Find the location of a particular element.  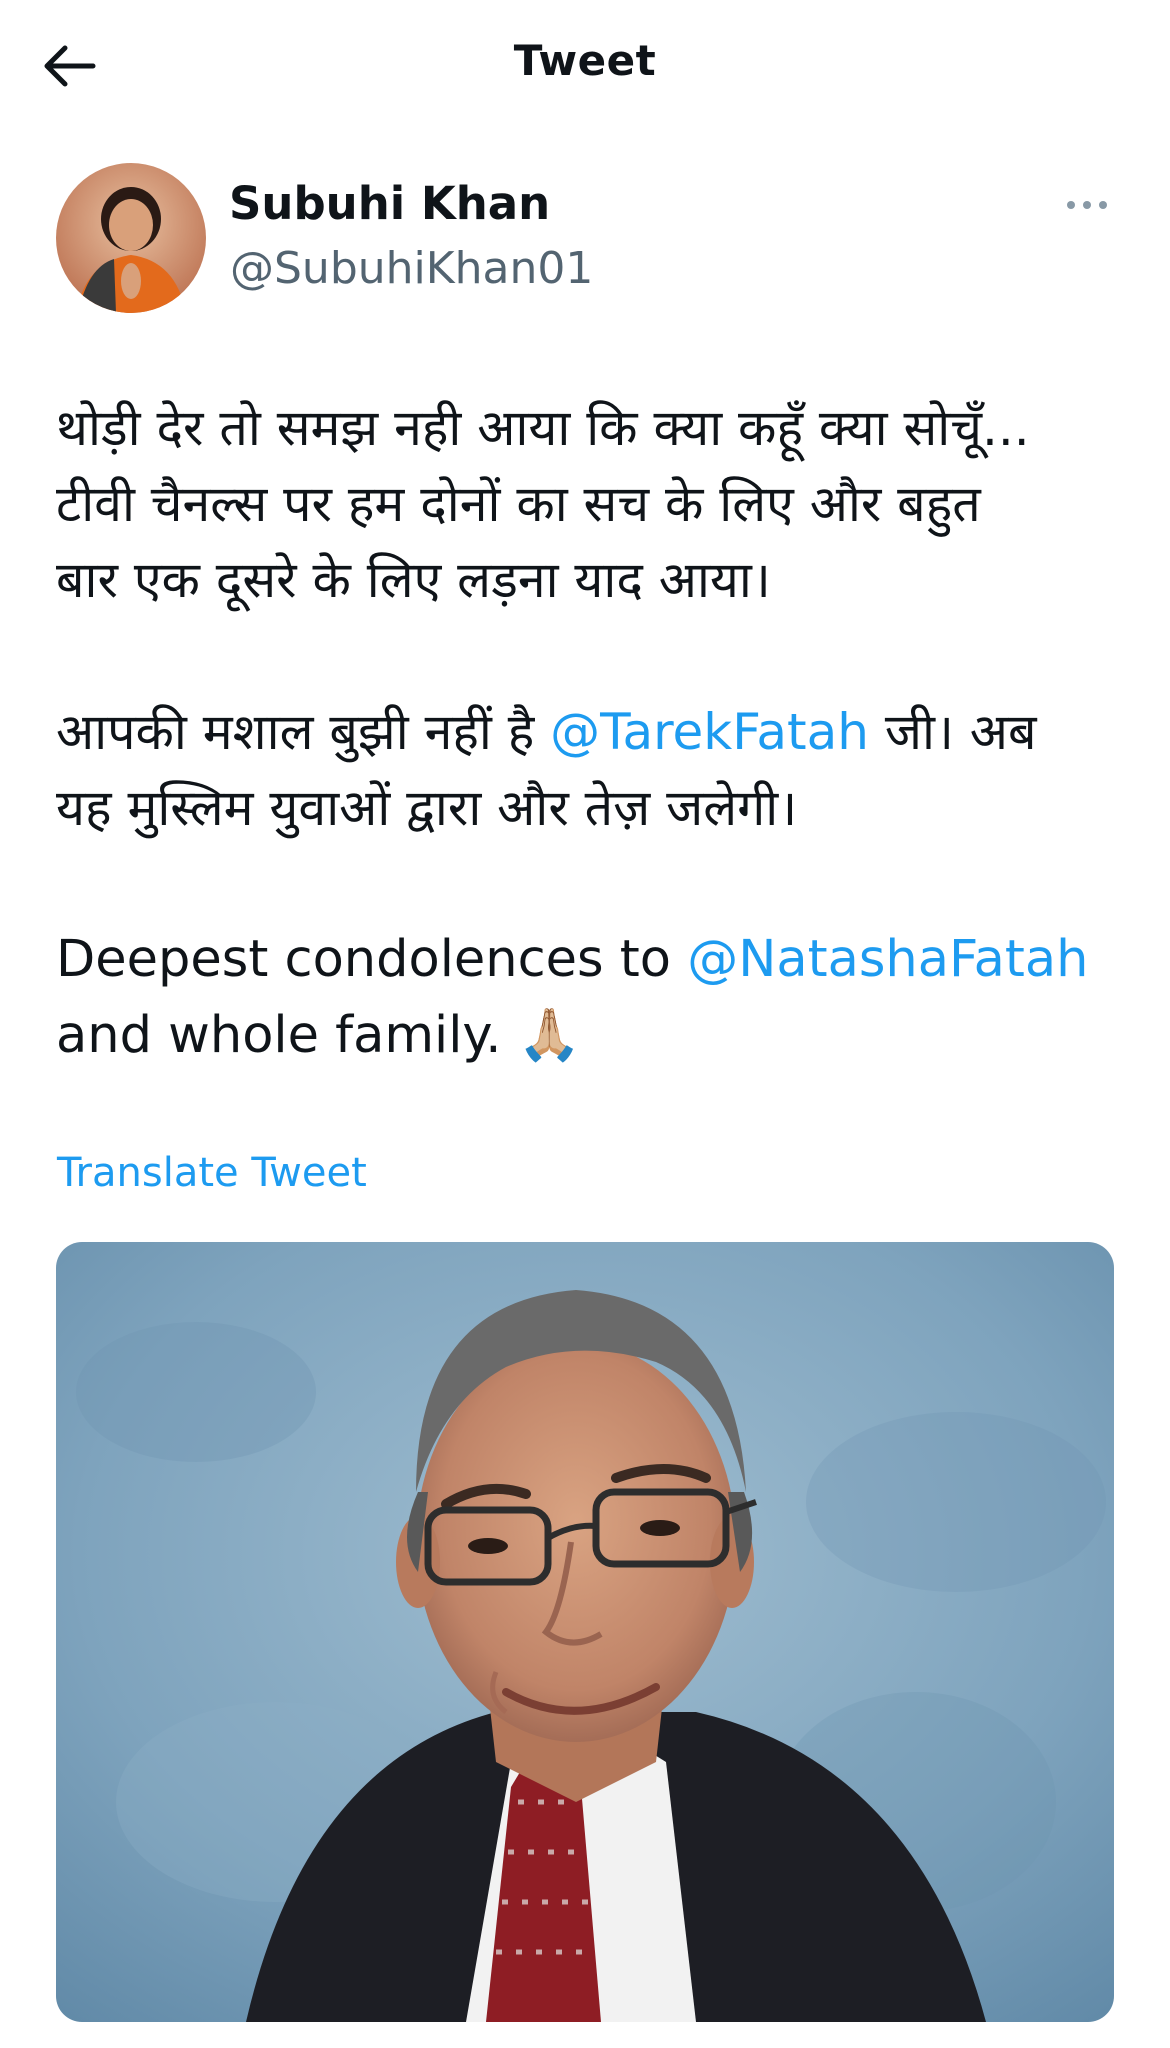

more-options-button is located at coordinates (1087, 205).